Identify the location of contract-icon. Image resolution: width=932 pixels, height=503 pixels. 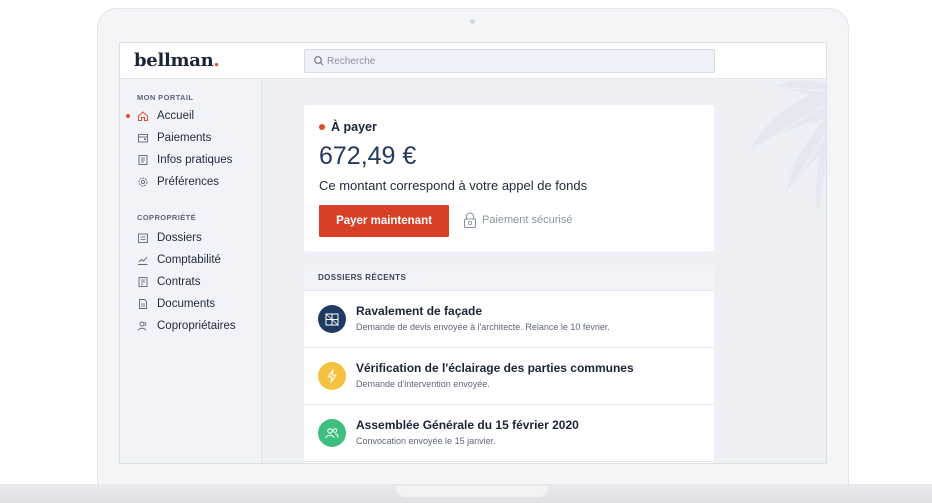
(143, 282).